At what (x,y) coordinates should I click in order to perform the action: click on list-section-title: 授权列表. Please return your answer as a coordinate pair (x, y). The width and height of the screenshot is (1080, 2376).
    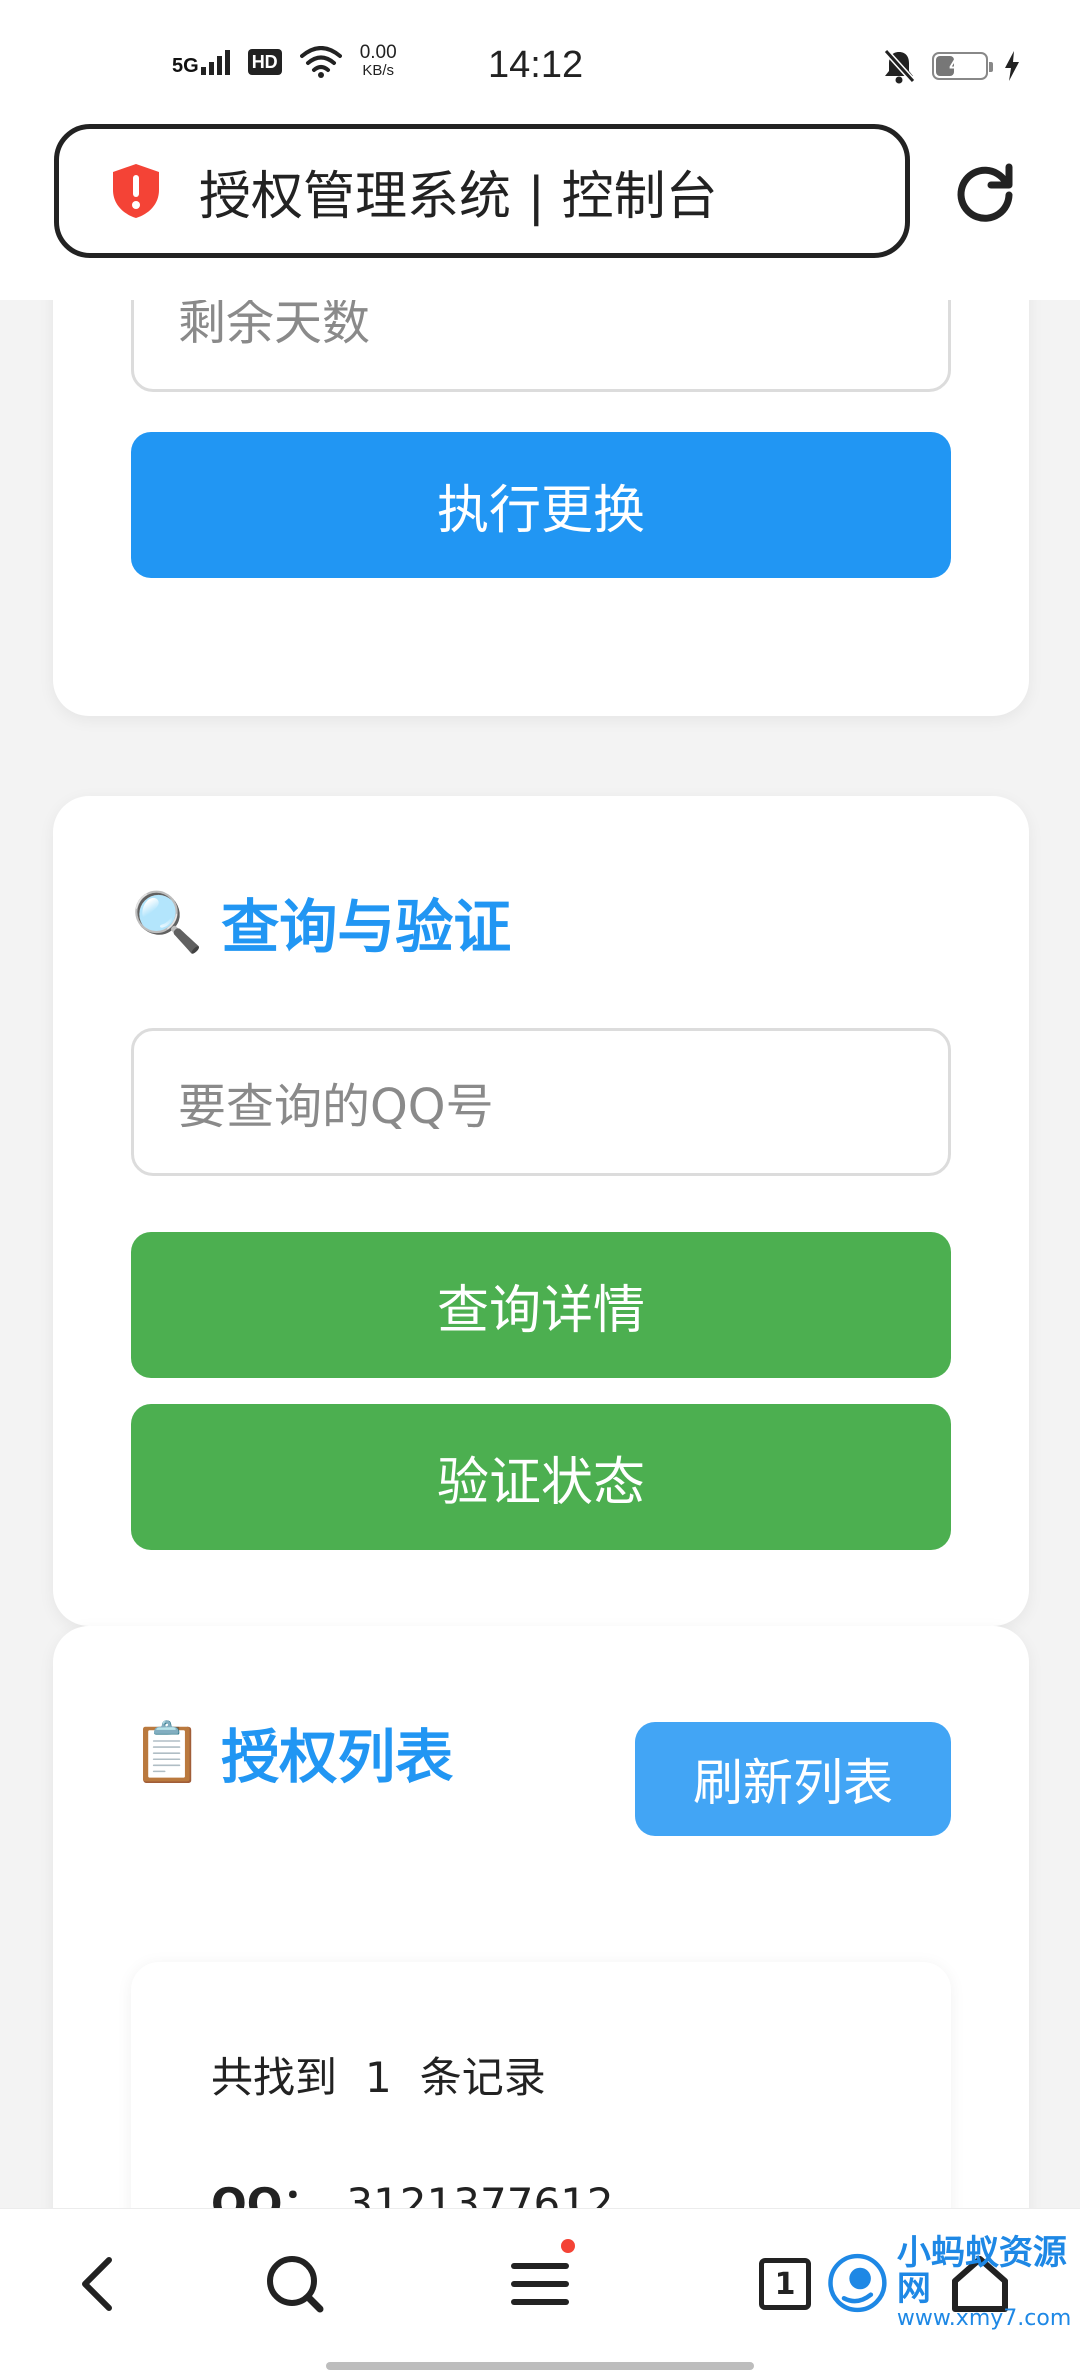
    Looking at the image, I should click on (337, 1757).